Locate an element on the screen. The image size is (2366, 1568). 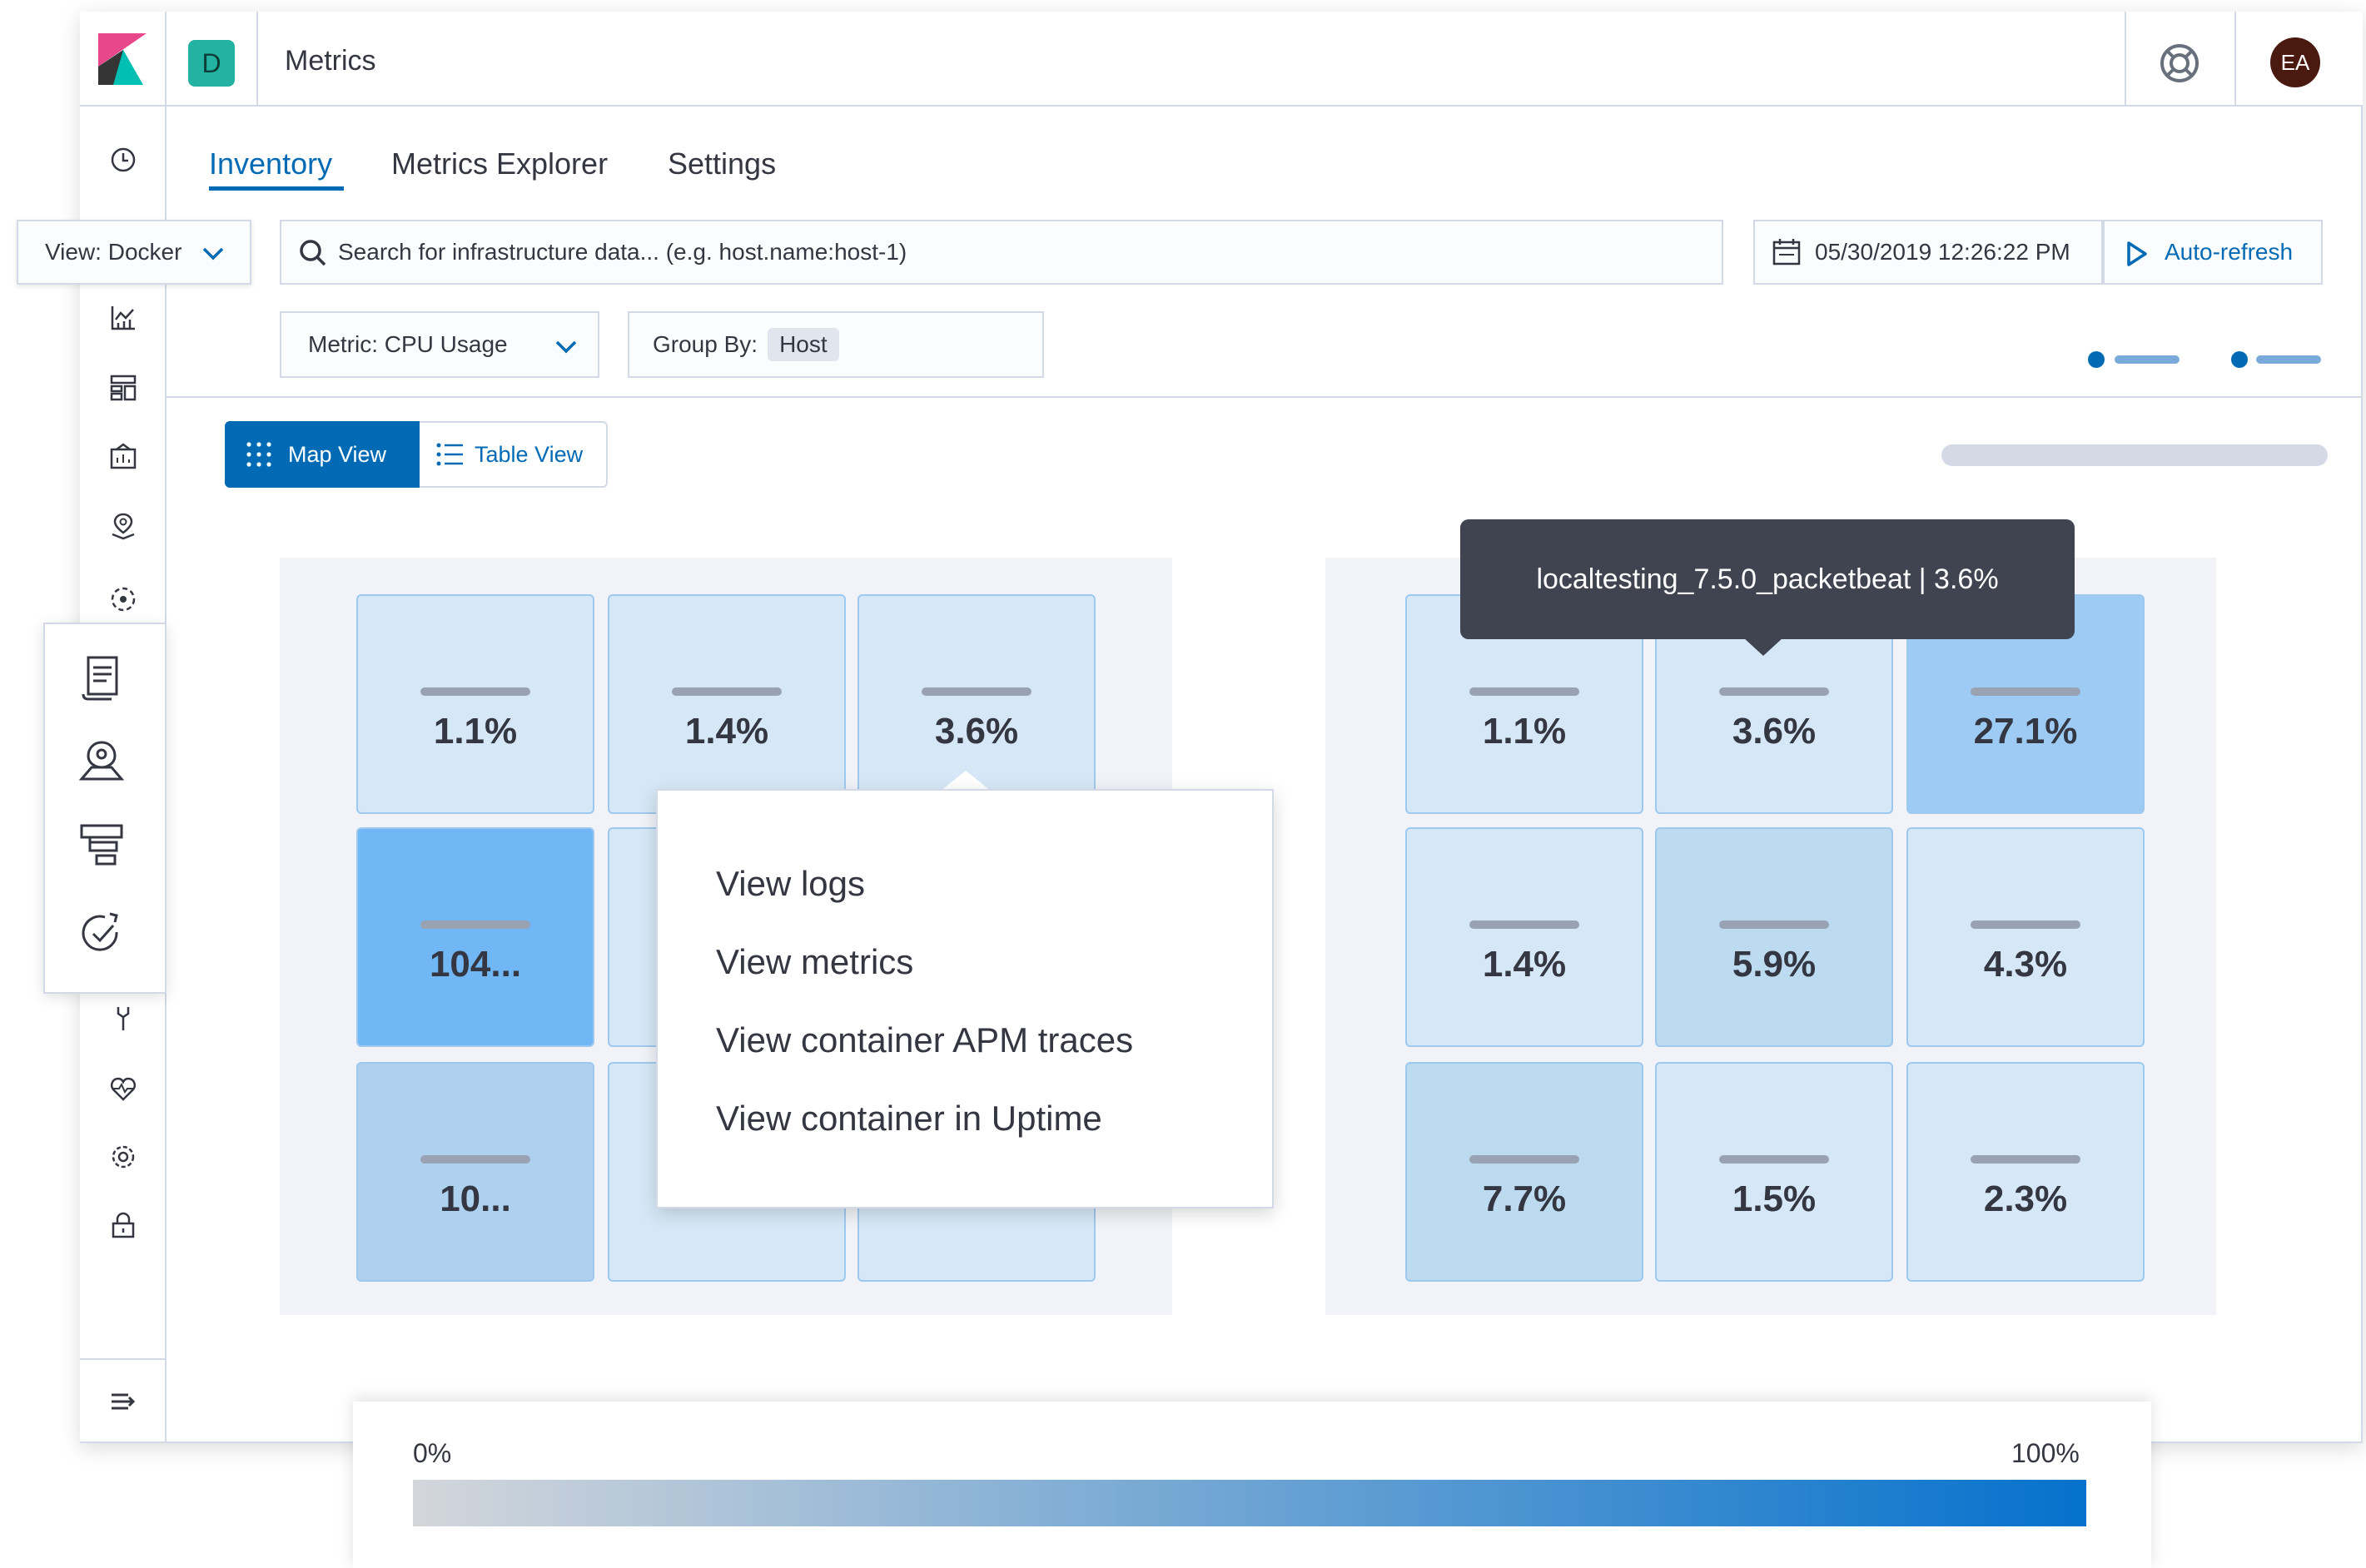
tab-settings: Settings is located at coordinates (722, 163).